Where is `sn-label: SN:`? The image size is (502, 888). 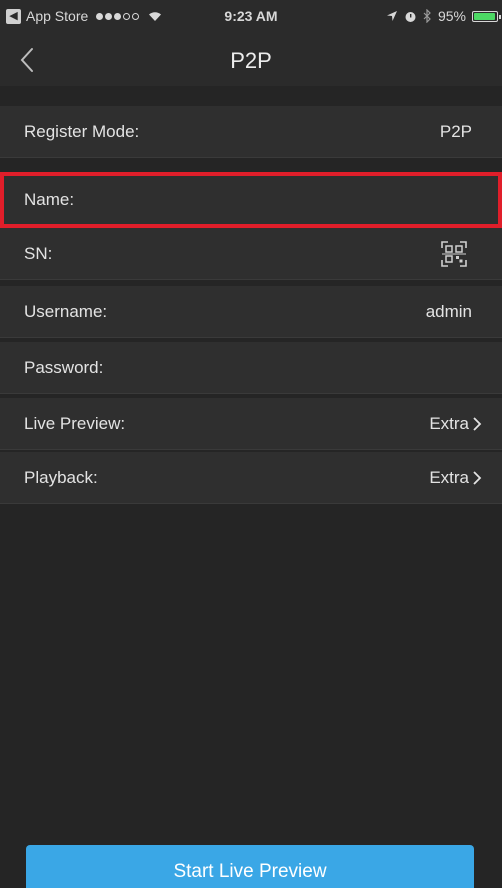 sn-label: SN: is located at coordinates (38, 253).